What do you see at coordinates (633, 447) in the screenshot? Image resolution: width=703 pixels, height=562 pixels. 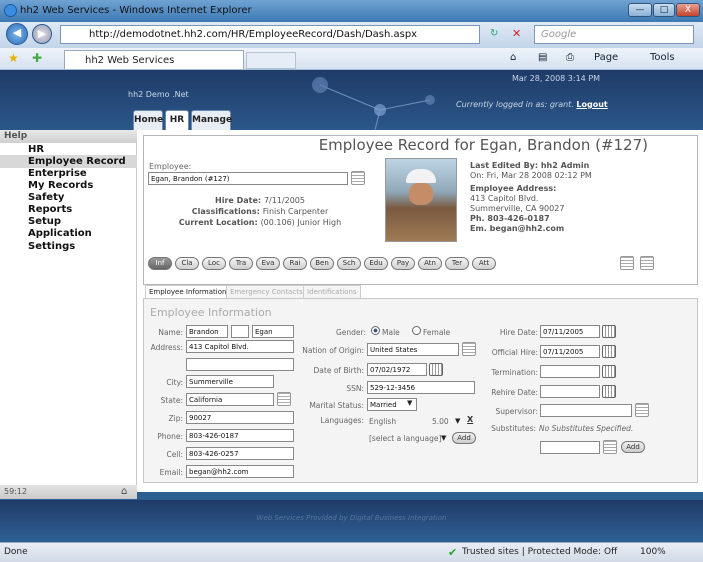 I see `add-substitute-button: Add` at bounding box center [633, 447].